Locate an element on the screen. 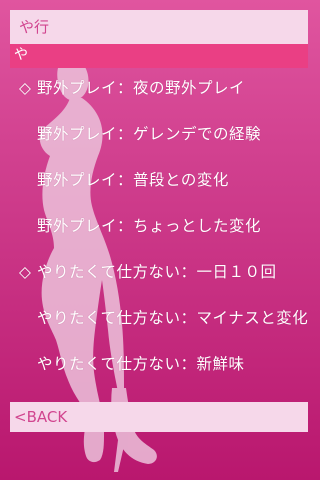 The width and height of the screenshot is (320, 480). page-title: や行 is located at coordinates (159, 27).